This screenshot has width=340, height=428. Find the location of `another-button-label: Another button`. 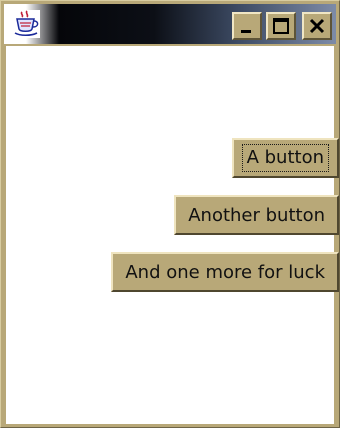

another-button-label: Another button is located at coordinates (256, 215).